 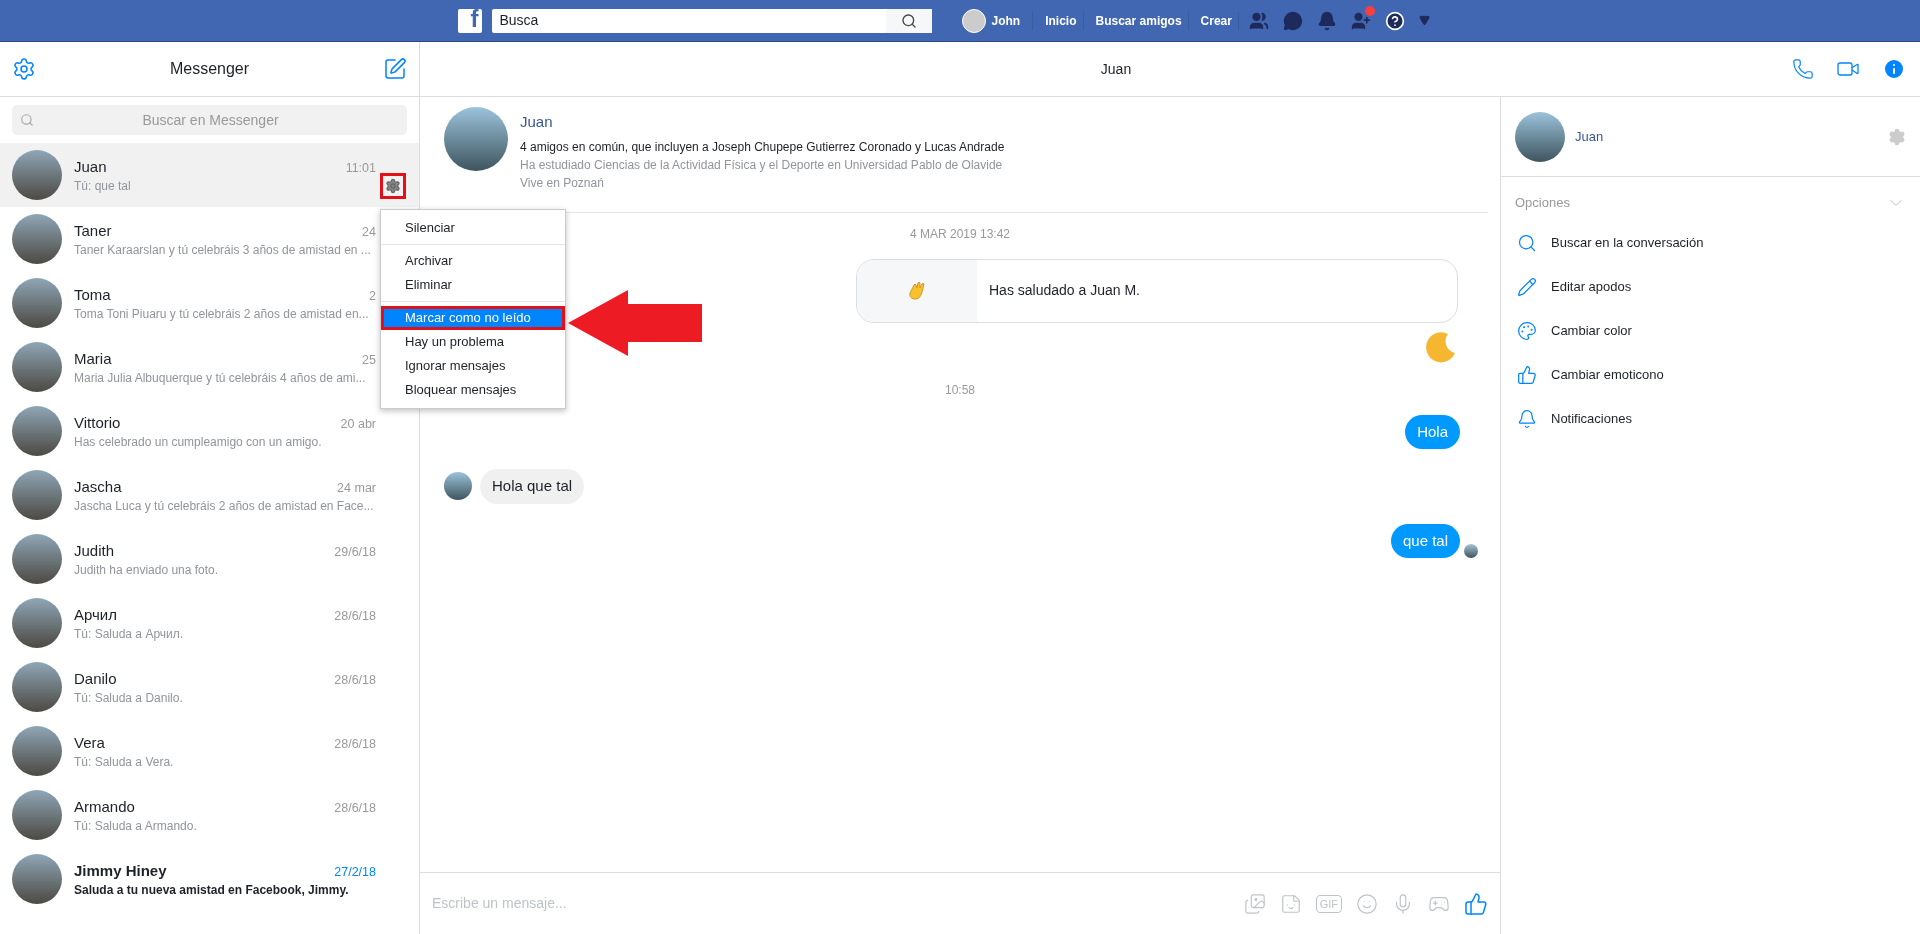 I want to click on option-item: Buscar en la conversación, so click(x=1710, y=243).